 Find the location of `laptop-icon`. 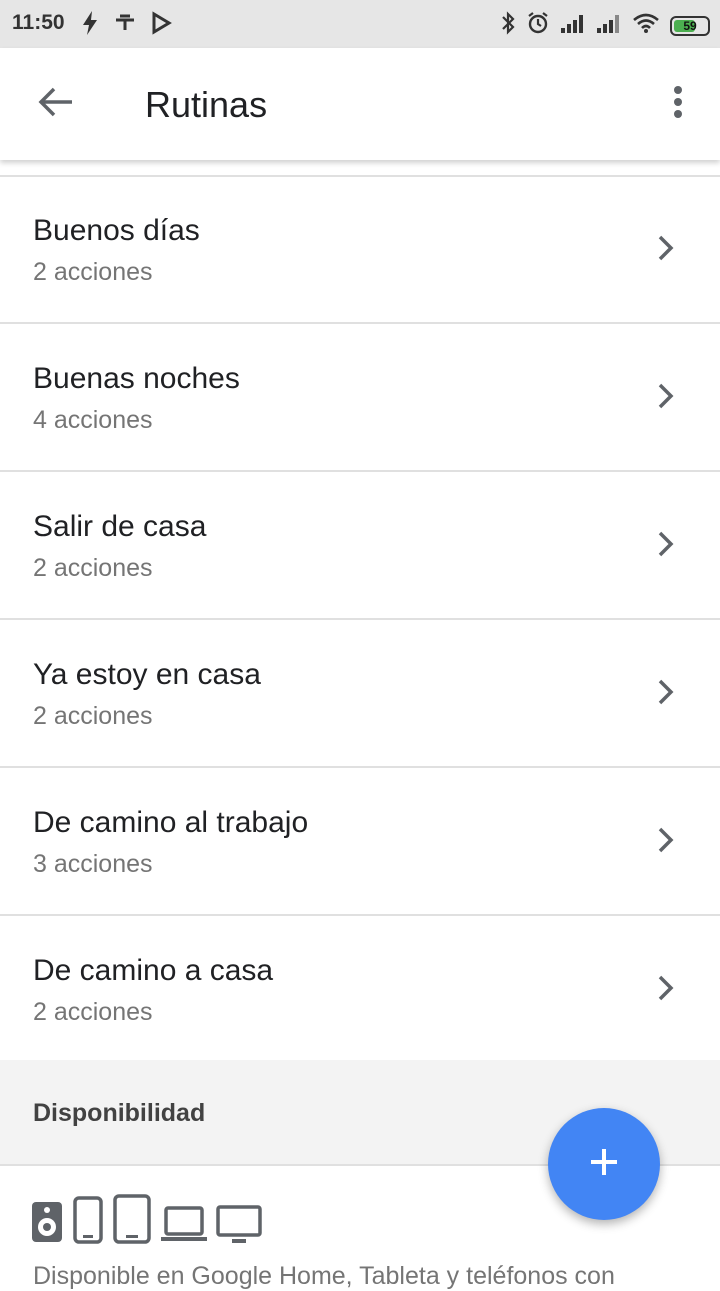

laptop-icon is located at coordinates (184, 1226).